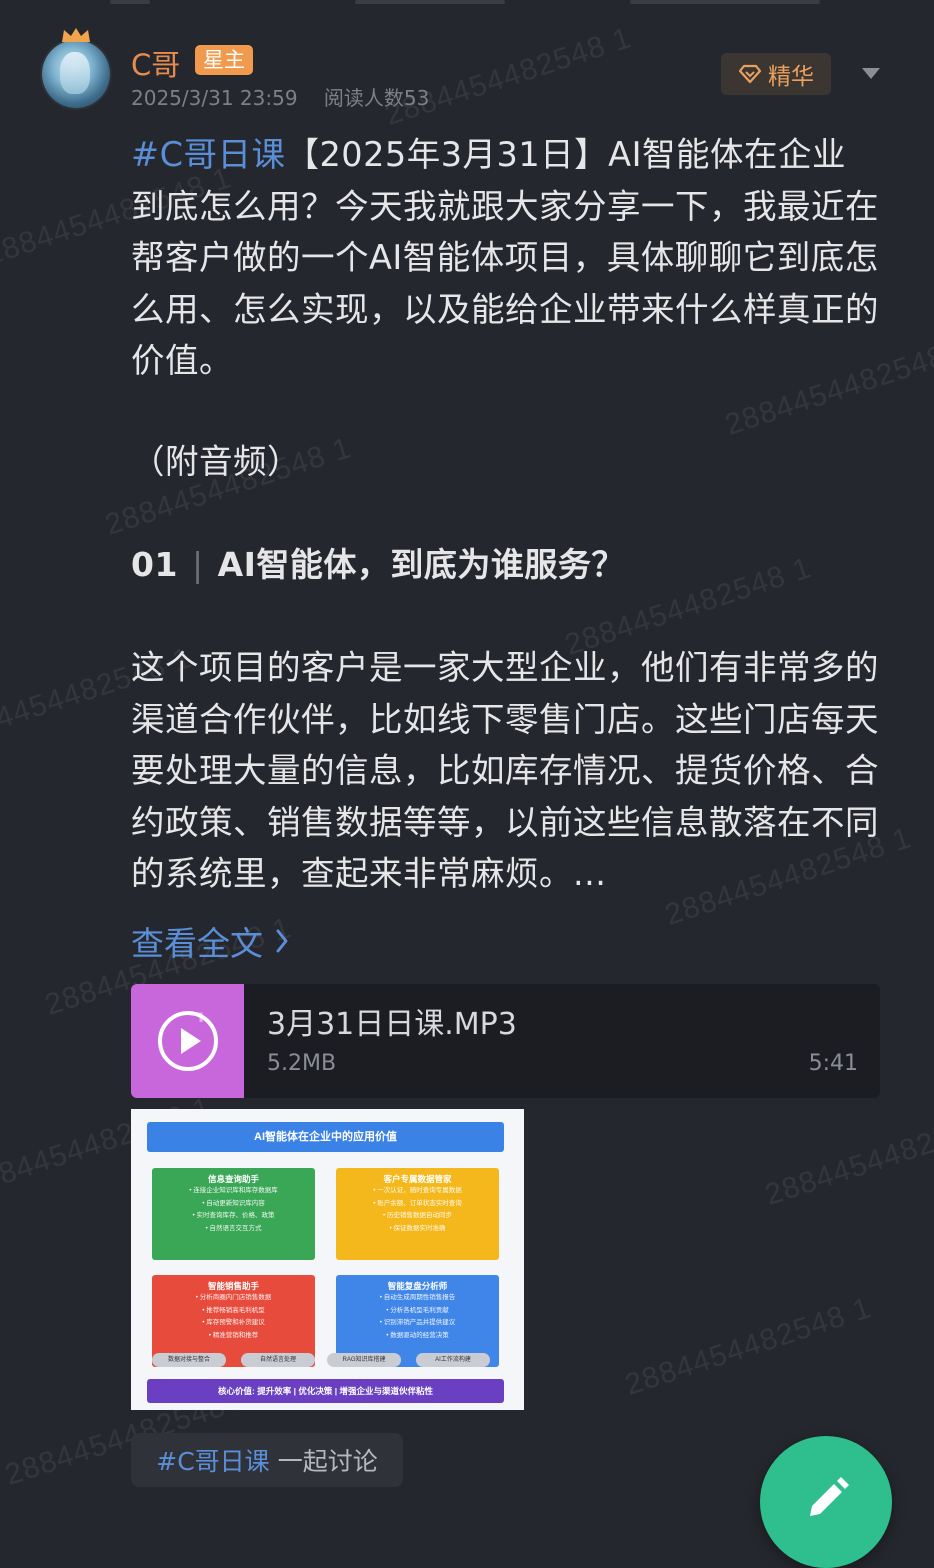 This screenshot has height=1568, width=934. I want to click on diamond-icon, so click(750, 74).